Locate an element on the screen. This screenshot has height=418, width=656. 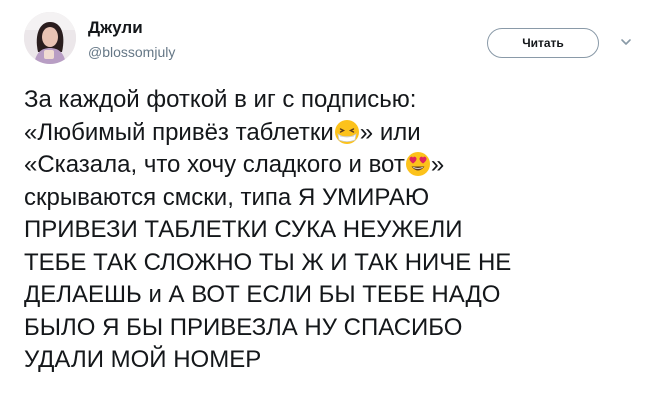
heart-eyes-emoji is located at coordinates (418, 164).